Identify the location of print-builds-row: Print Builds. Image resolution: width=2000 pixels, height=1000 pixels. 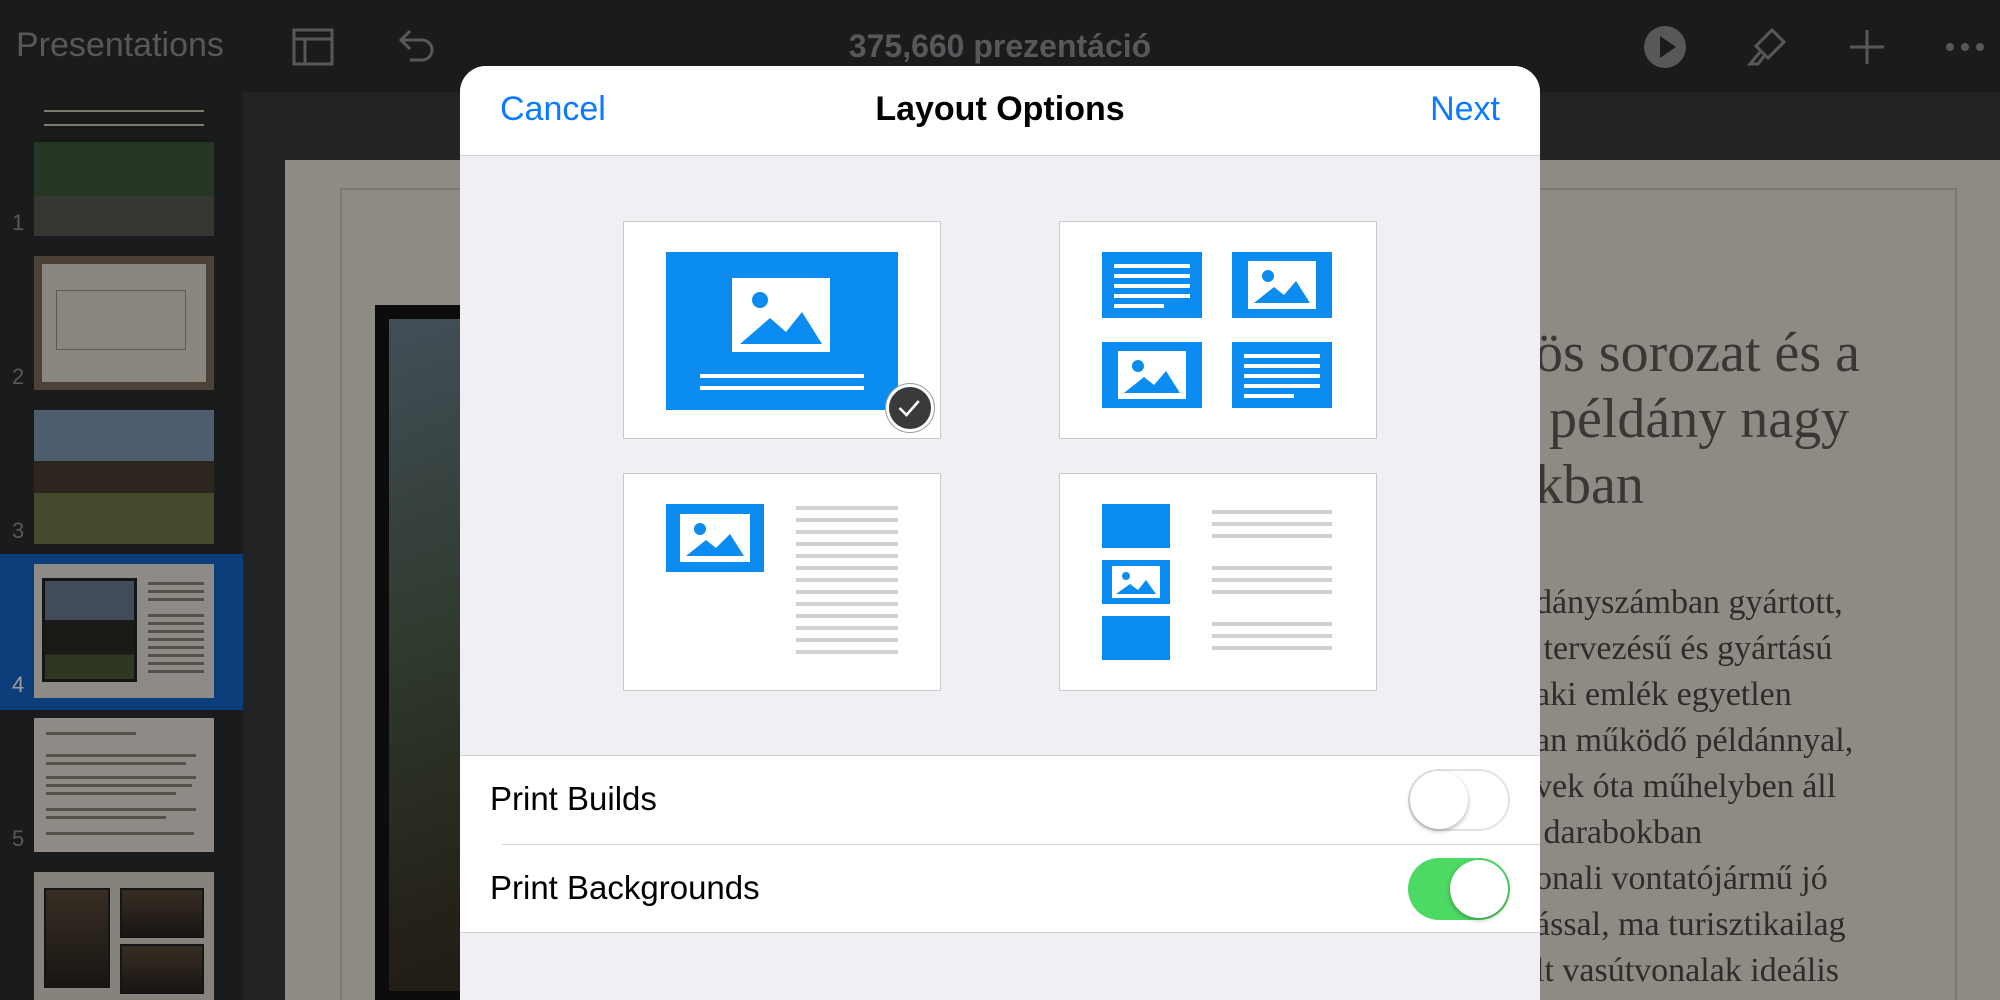
(1000, 800).